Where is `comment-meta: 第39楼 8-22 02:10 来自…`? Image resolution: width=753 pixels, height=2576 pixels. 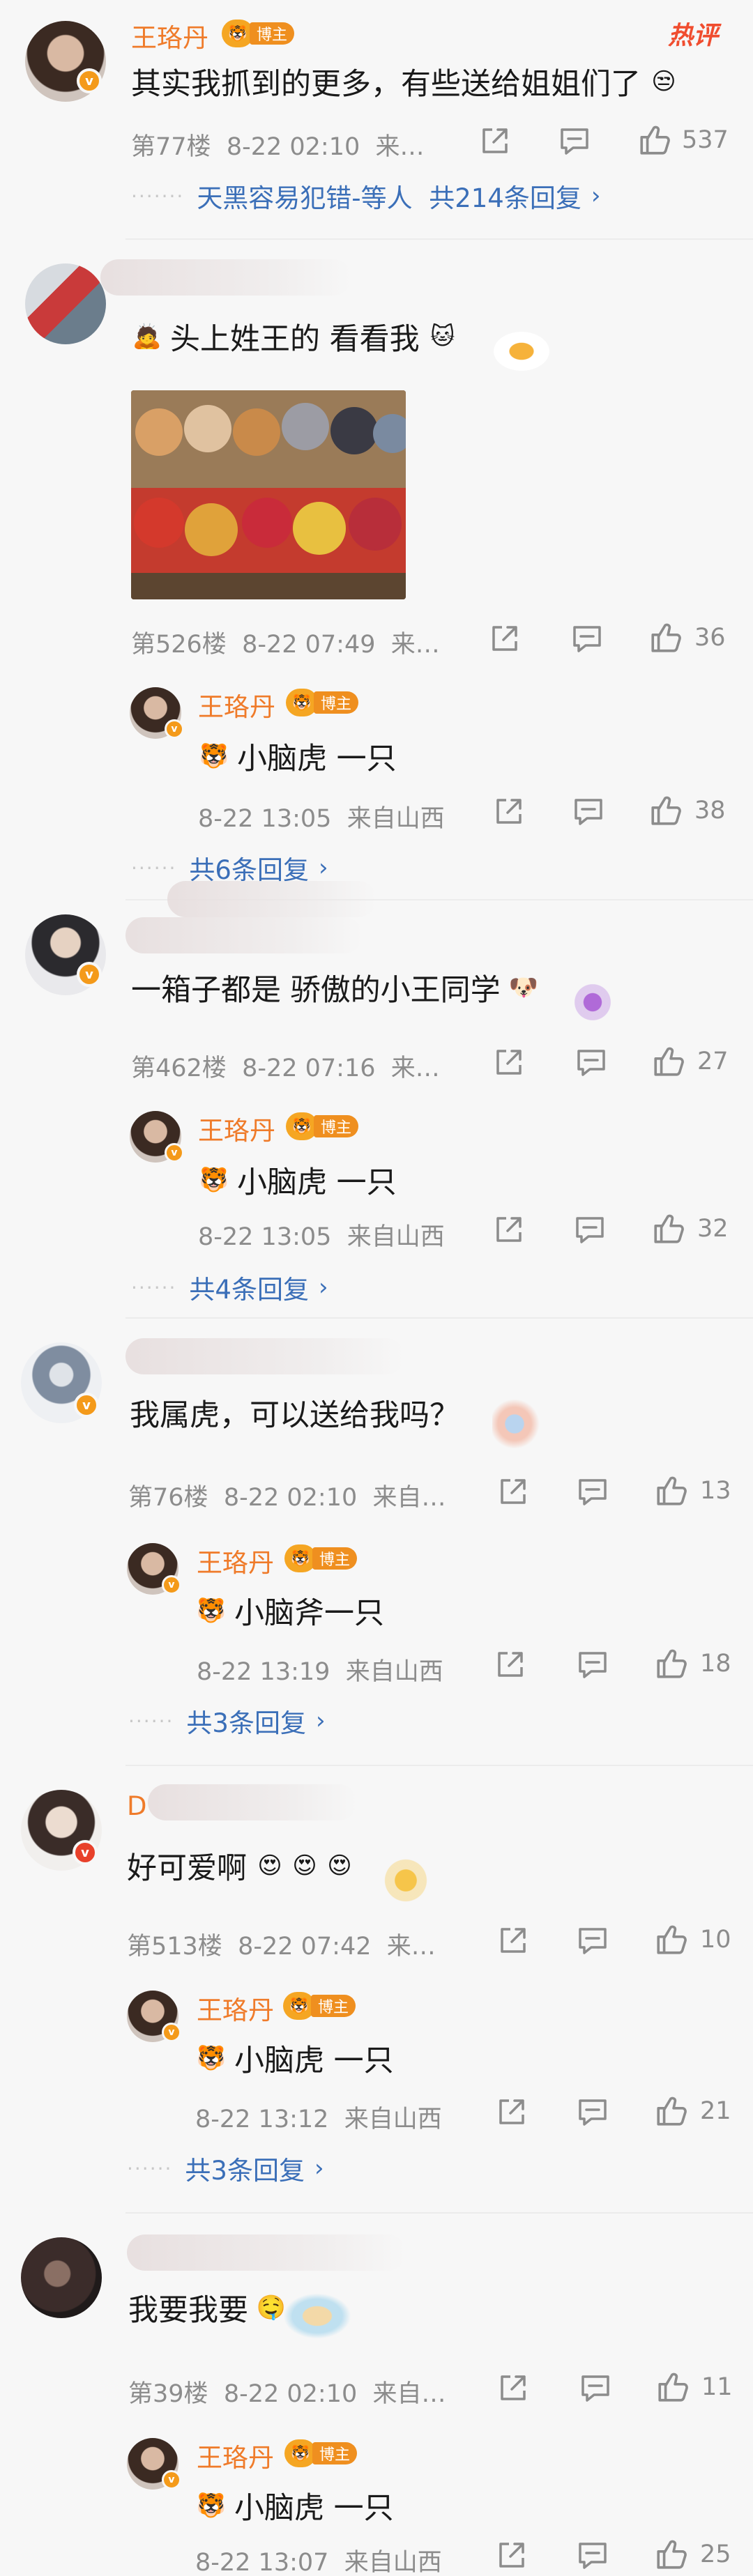 comment-meta: 第39楼 8-22 02:10 来自… is located at coordinates (287, 2391).